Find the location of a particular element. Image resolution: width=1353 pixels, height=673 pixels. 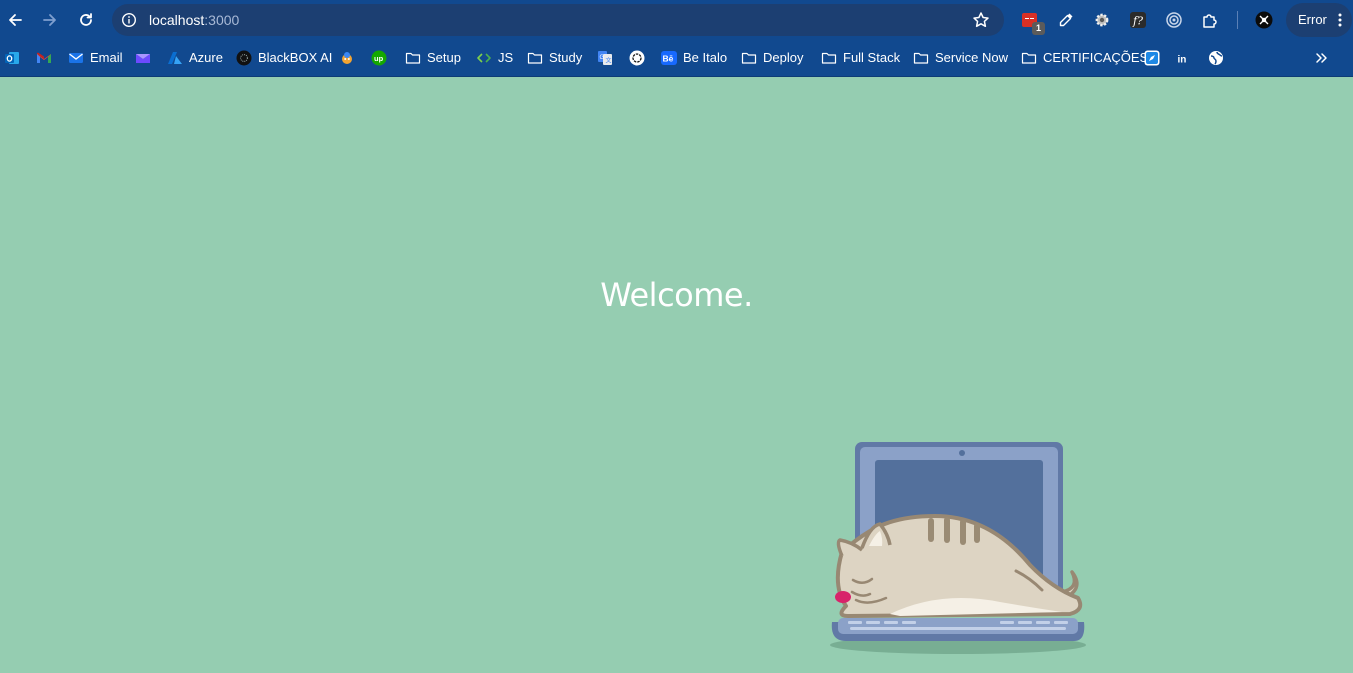

extension-badge: 1 is located at coordinates (1038, 28).